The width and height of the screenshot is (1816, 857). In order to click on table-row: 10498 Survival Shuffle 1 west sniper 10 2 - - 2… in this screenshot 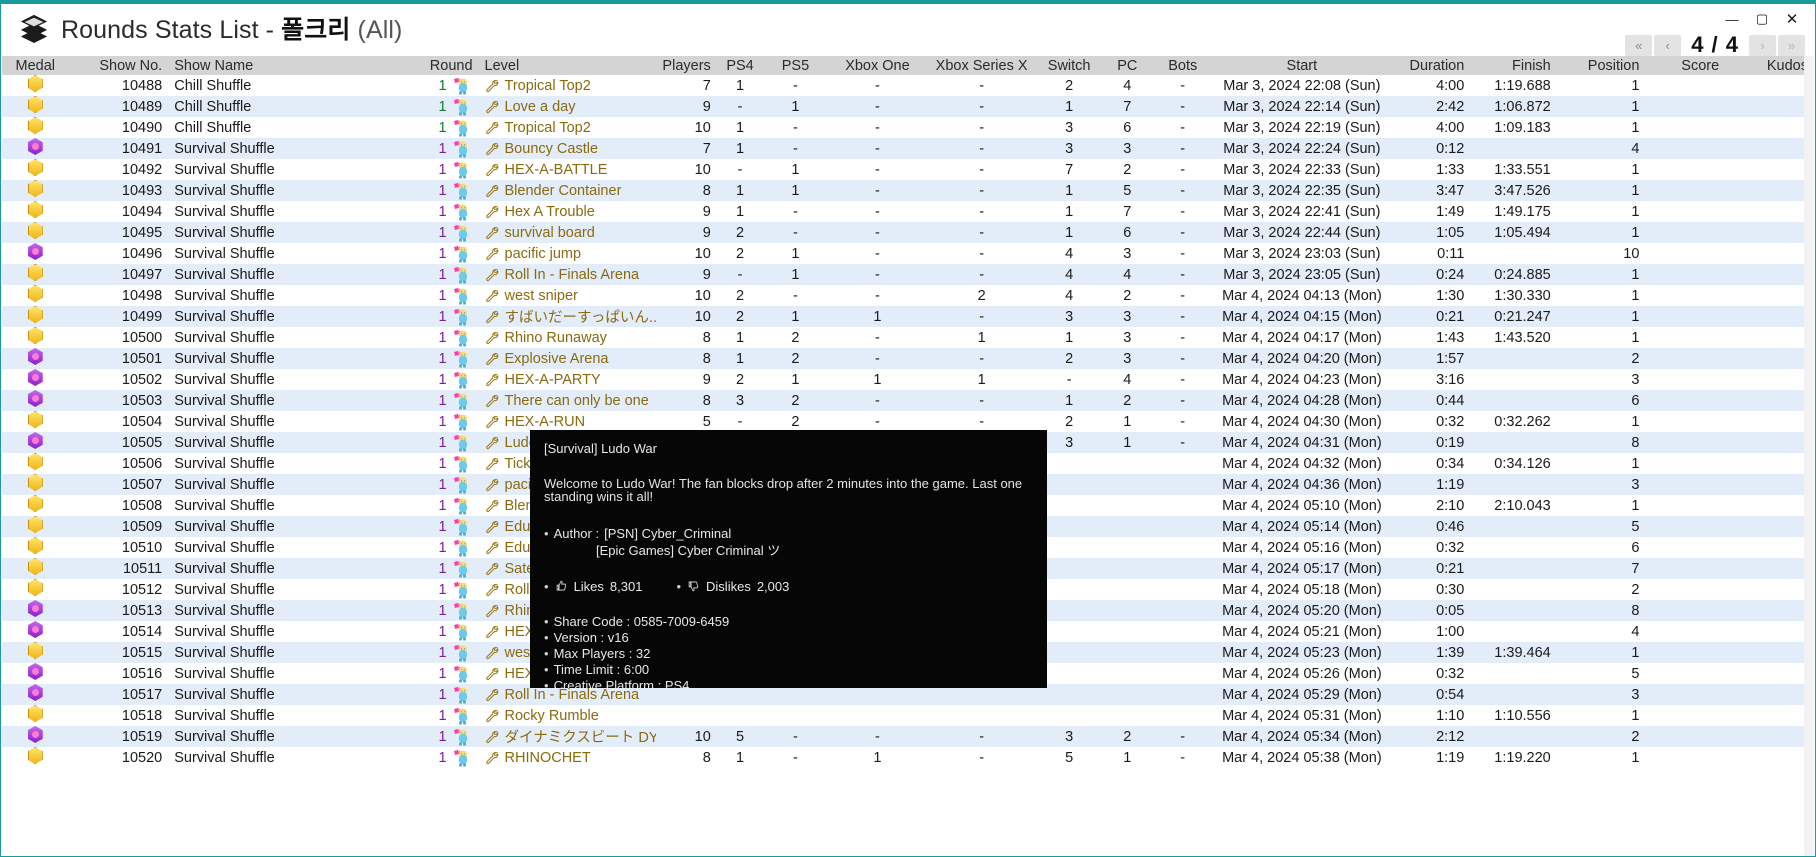, I will do `click(908, 295)`.